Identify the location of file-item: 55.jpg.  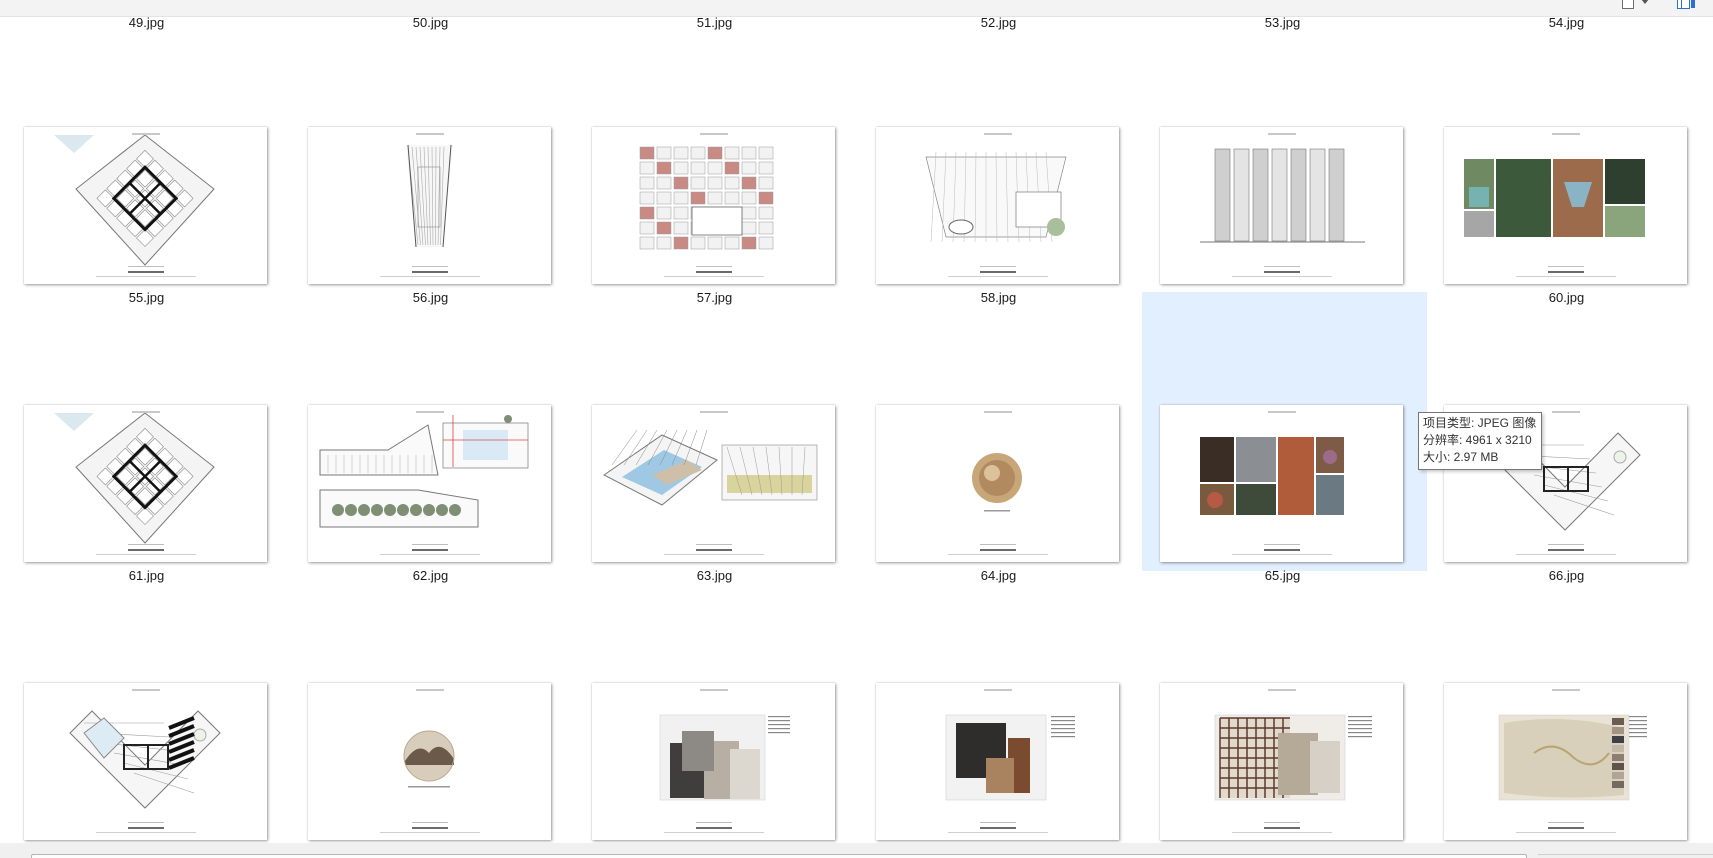
(148, 159).